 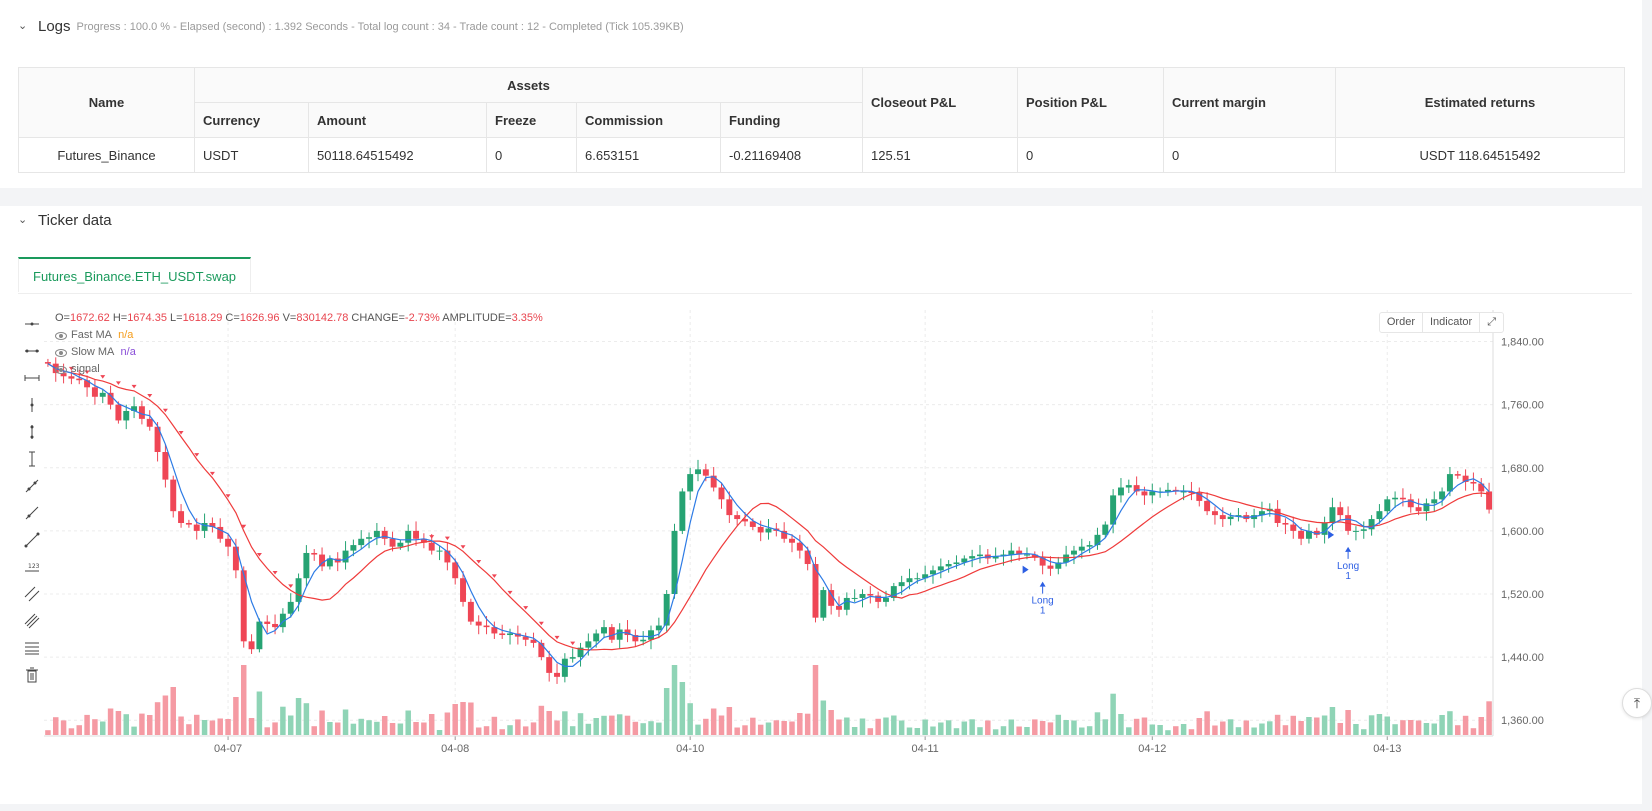 What do you see at coordinates (791, 120) in the screenshot?
I see `col-funding: Funding` at bounding box center [791, 120].